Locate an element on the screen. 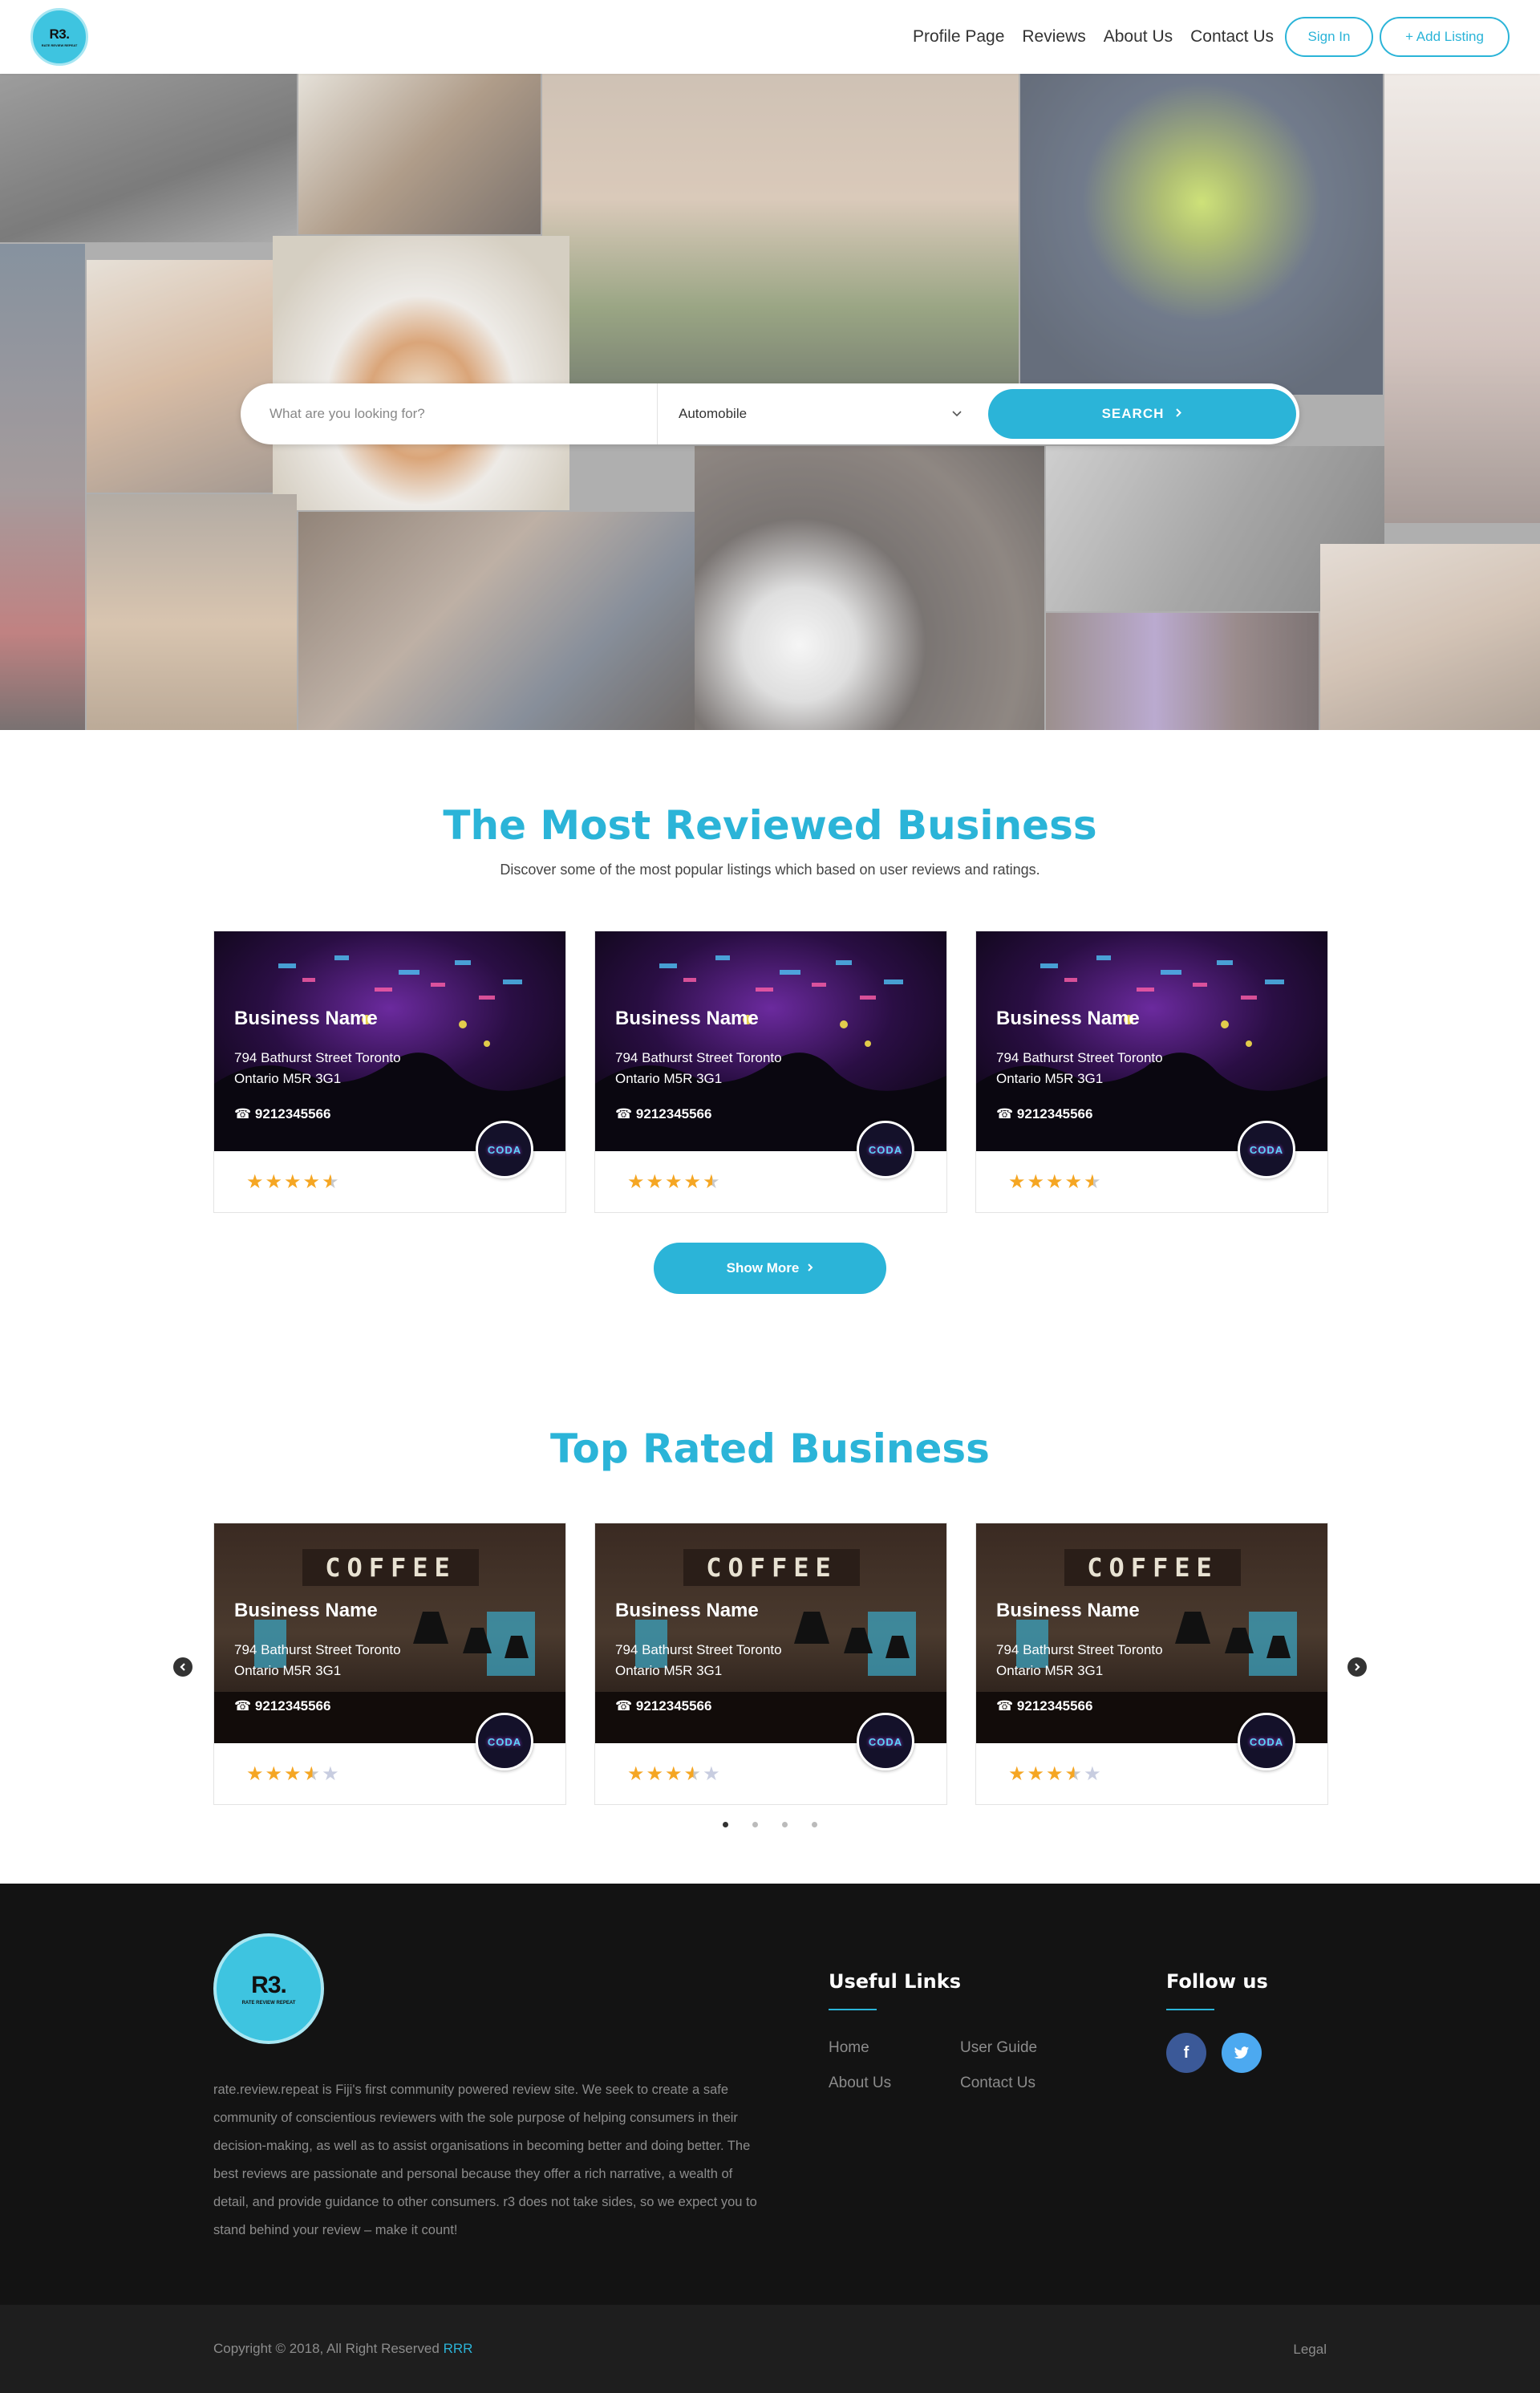 This screenshot has height=2393, width=1540. carousel-next-button is located at coordinates (1357, 1667).